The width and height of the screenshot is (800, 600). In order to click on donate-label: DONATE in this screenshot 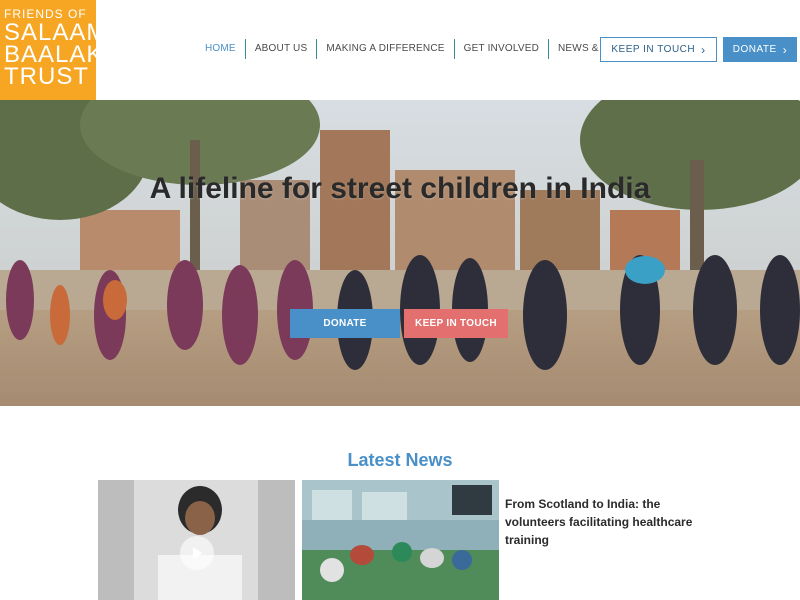, I will do `click(754, 49)`.